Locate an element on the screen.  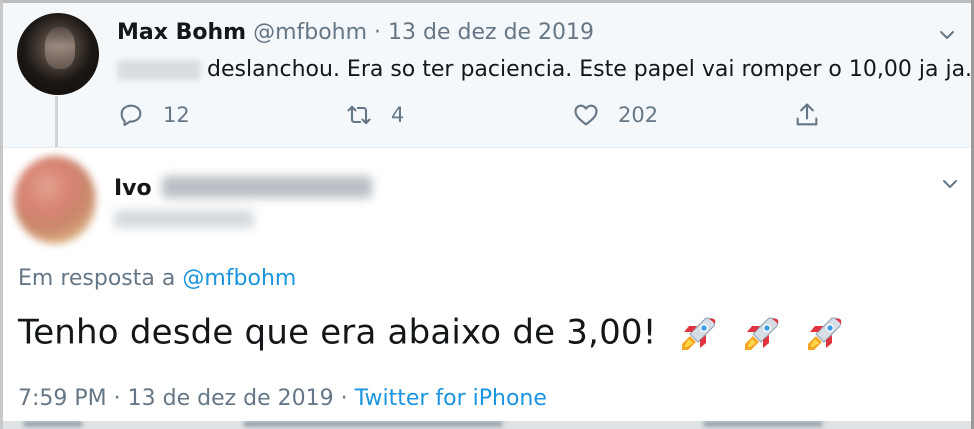
tweet-actions: 12 4 202 is located at coordinates (477, 117).